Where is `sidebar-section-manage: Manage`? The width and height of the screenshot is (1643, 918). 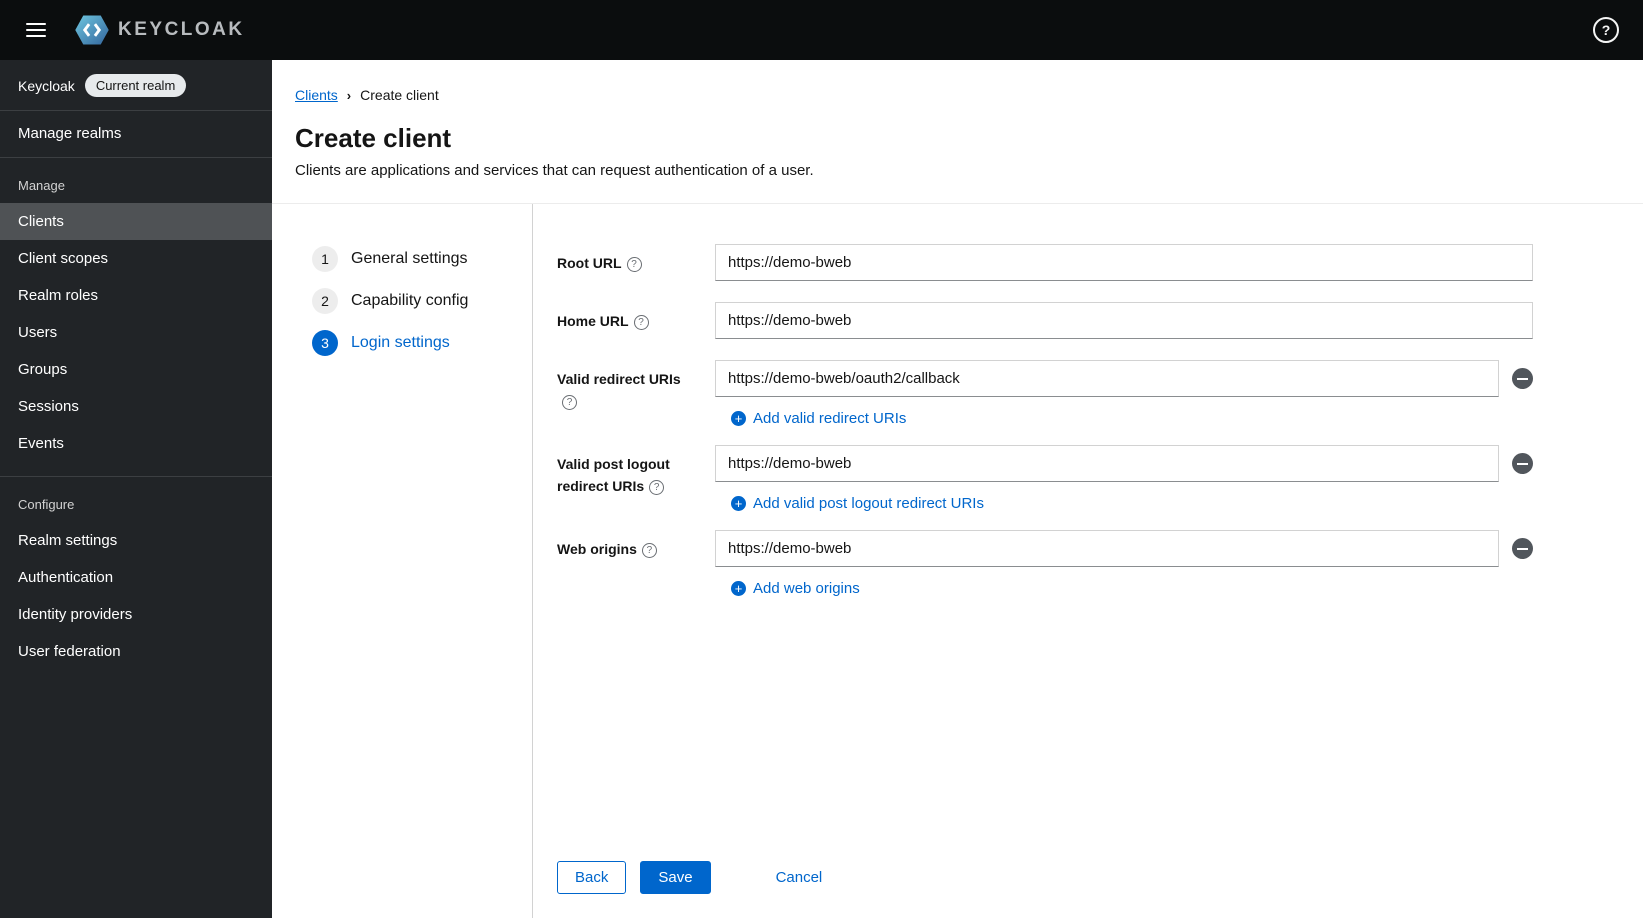
sidebar-section-manage: Manage is located at coordinates (41, 185).